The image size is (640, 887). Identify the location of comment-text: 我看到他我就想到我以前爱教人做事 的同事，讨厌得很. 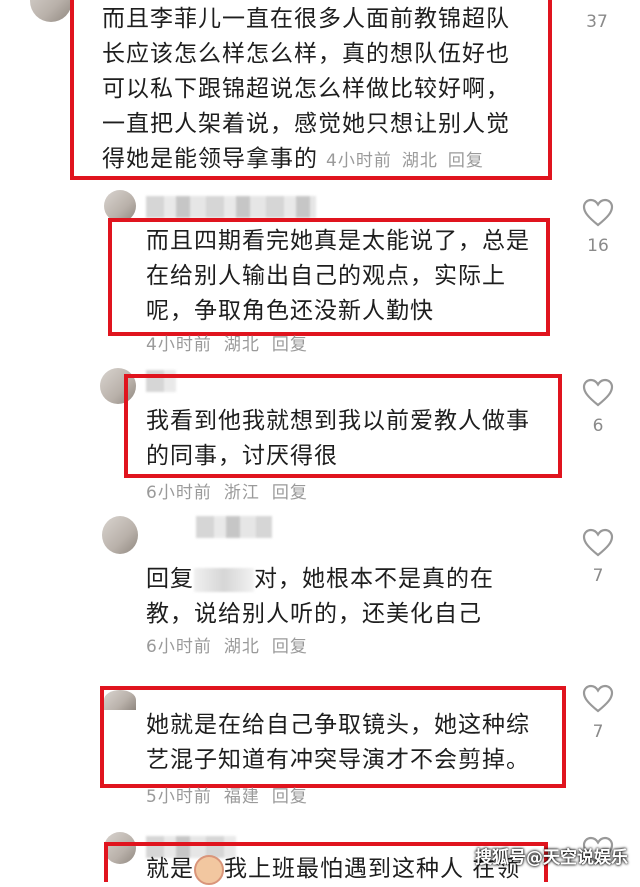
(338, 438).